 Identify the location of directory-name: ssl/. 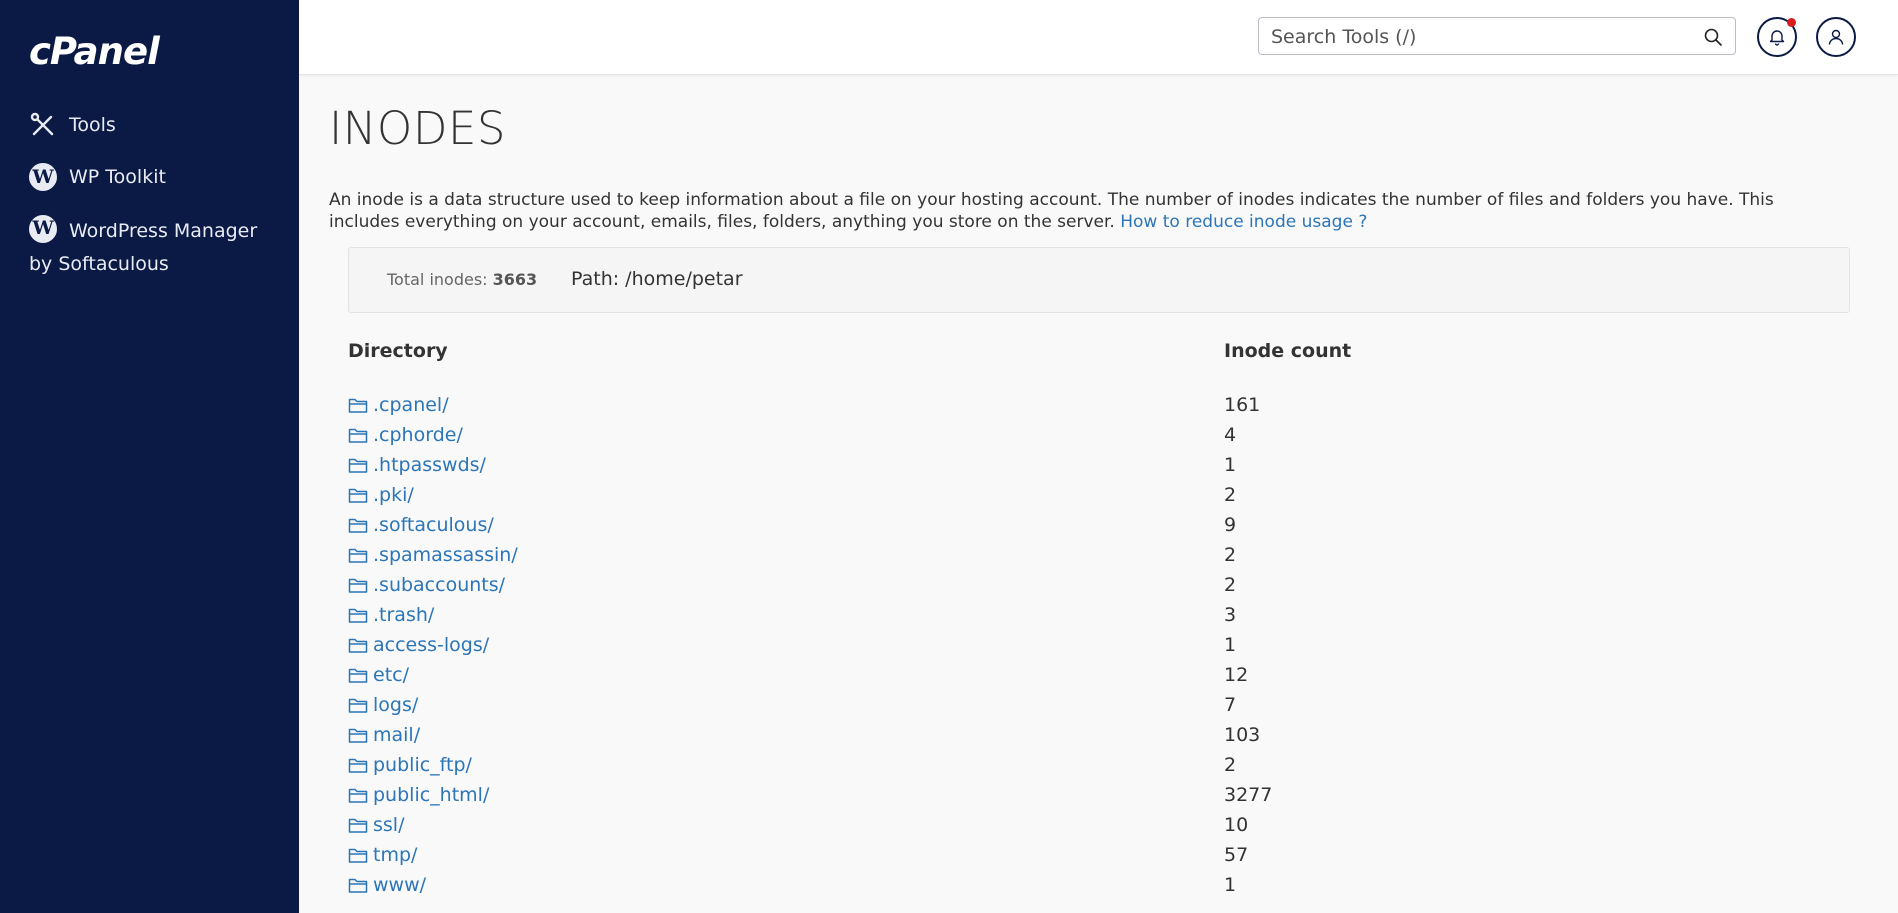
(389, 825).